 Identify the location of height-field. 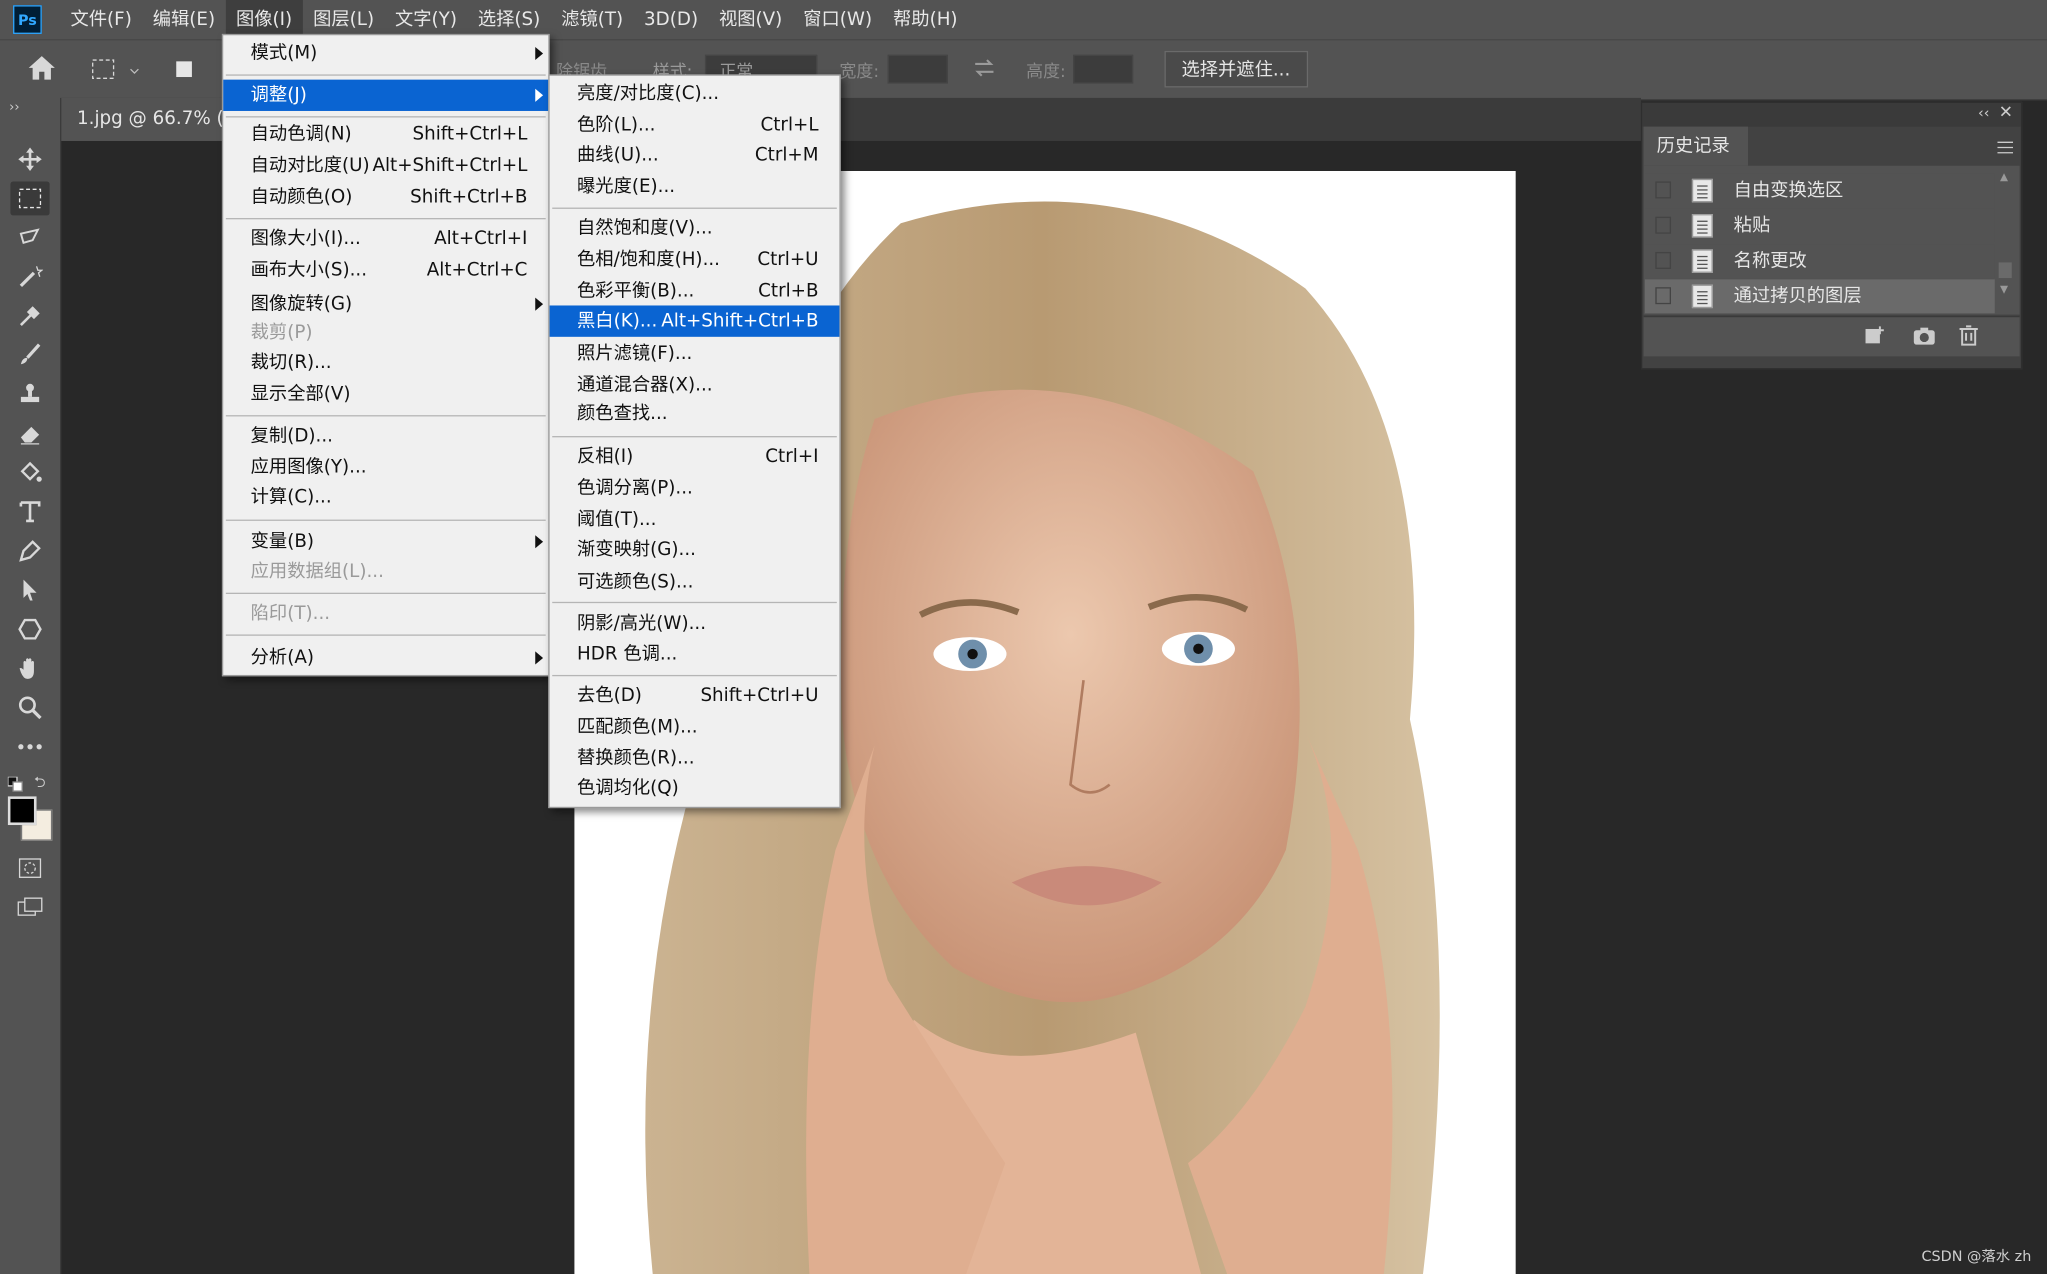
(1103, 69).